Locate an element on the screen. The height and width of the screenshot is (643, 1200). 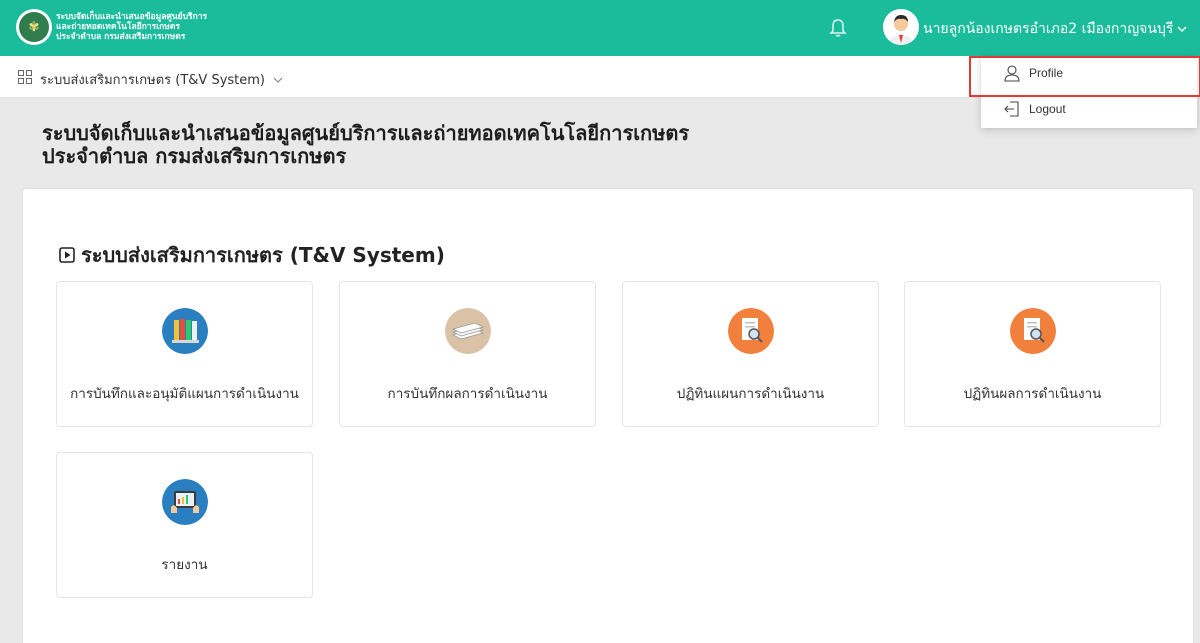
logout-label: Logout is located at coordinates (1047, 109).